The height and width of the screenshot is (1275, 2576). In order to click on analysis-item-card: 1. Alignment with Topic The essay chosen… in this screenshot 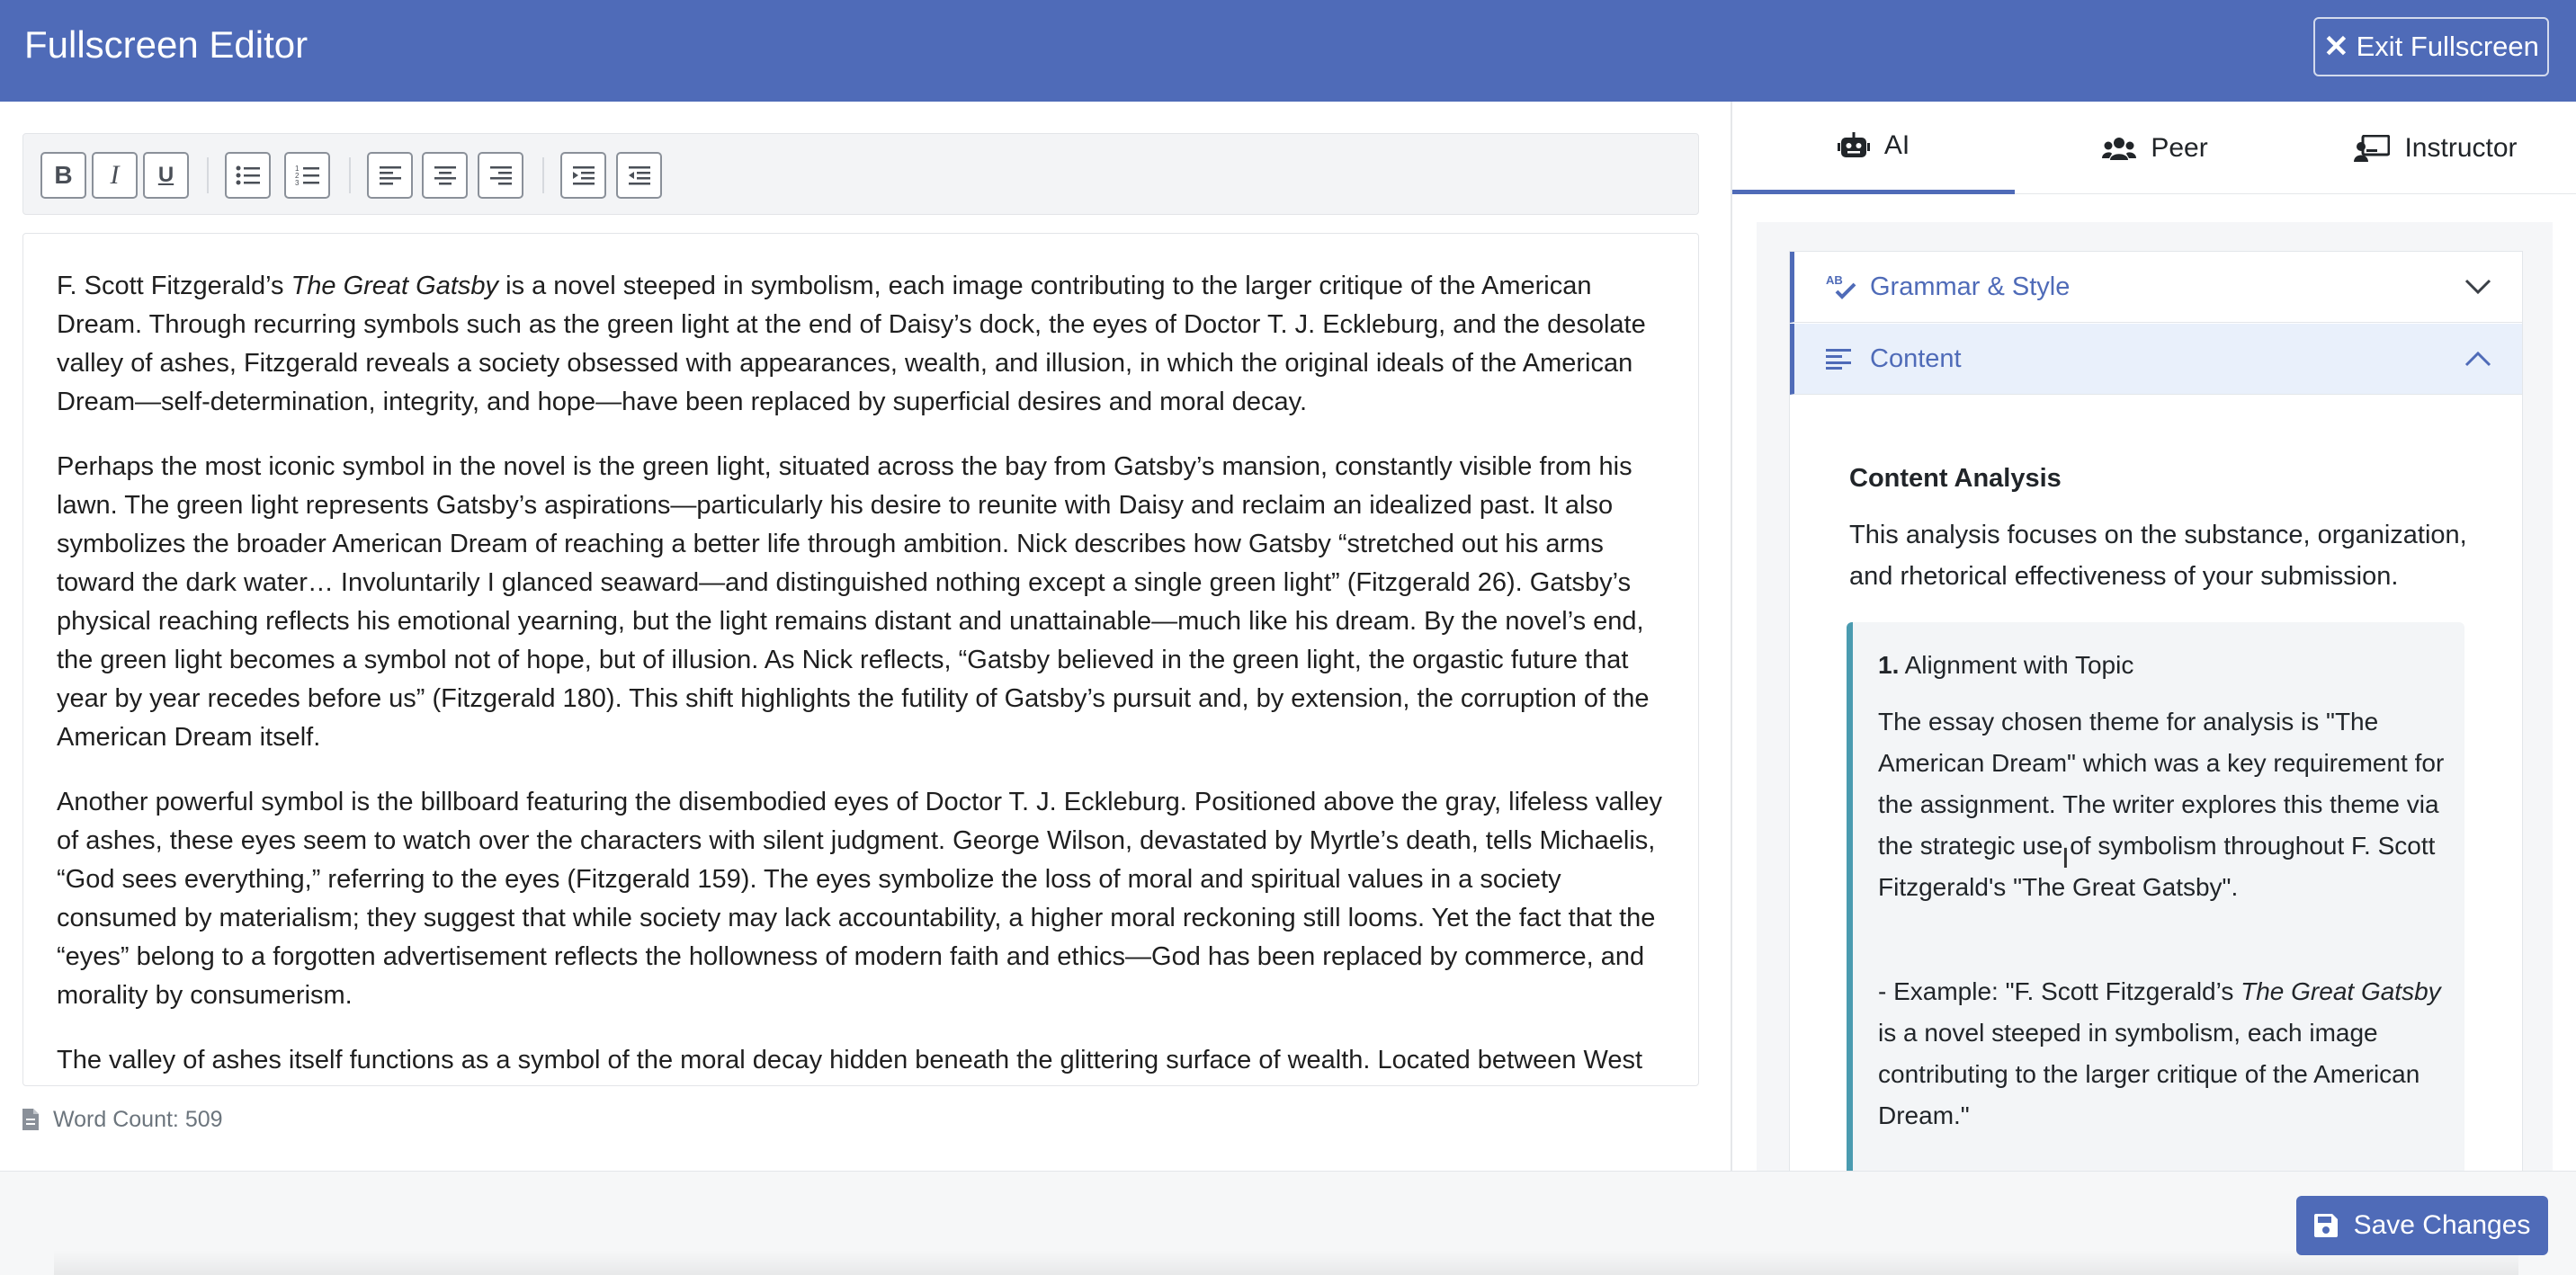, I will do `click(2155, 896)`.